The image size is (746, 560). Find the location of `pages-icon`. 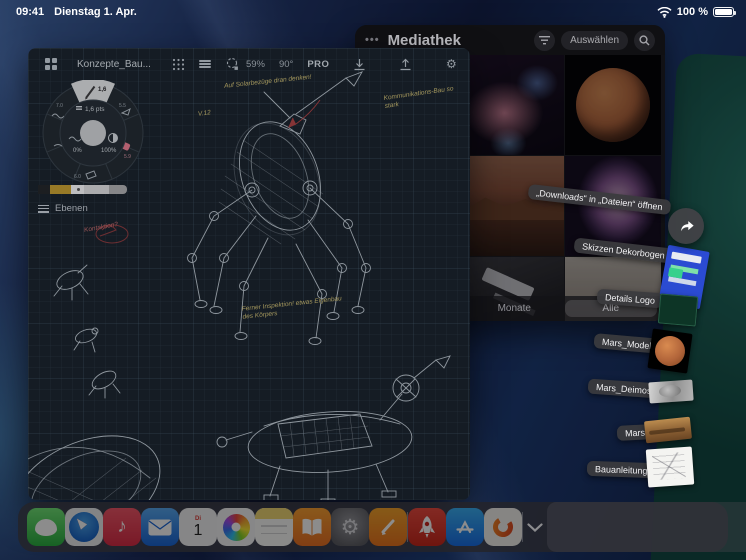

pages-icon is located at coordinates (388, 527).